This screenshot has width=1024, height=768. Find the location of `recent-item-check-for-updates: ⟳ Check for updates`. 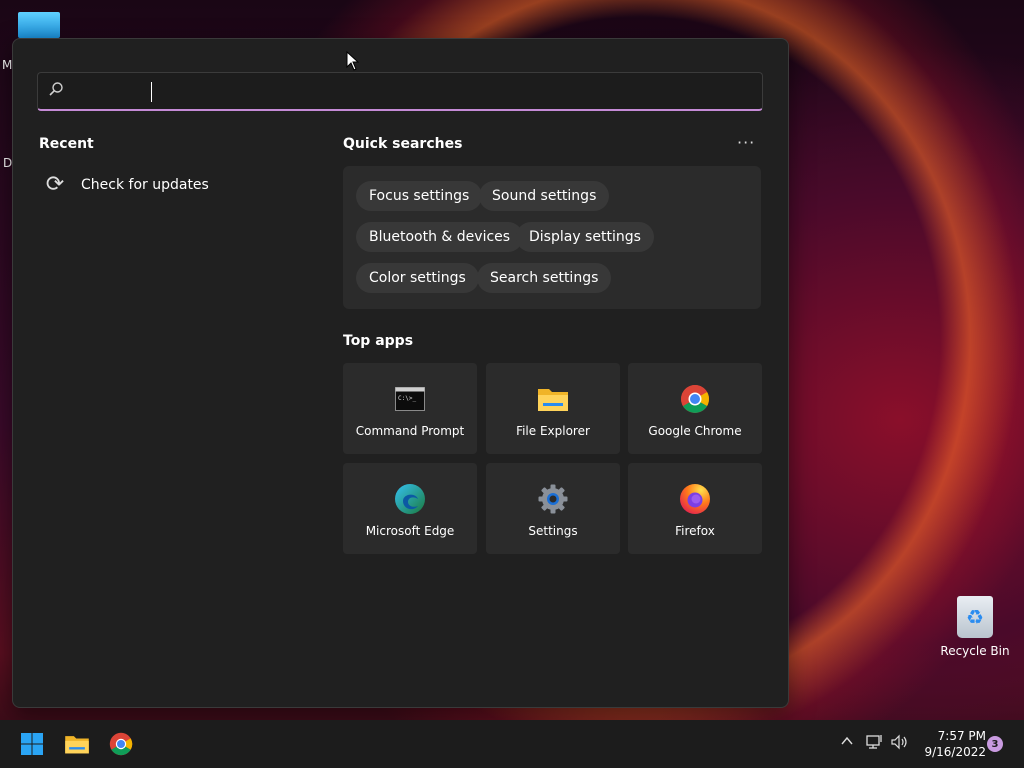

recent-item-check-for-updates: ⟳ Check for updates is located at coordinates (126, 184).